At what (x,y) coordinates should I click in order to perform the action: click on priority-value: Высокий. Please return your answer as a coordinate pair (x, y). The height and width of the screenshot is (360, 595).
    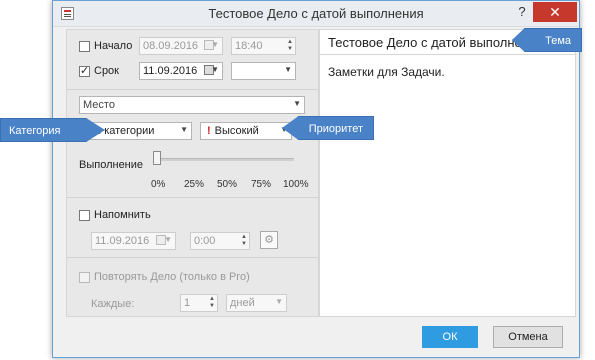
    Looking at the image, I should click on (236, 131).